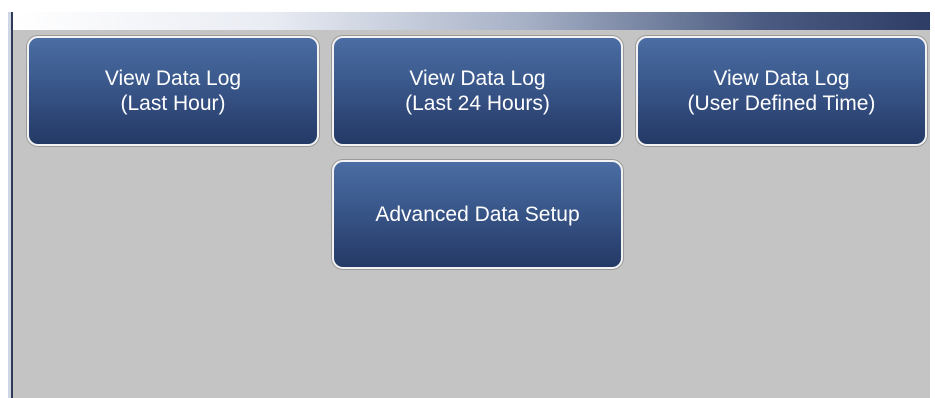 The width and height of the screenshot is (935, 398). I want to click on advanced-data-setup-button: Advanced Data Setup, so click(477, 214).